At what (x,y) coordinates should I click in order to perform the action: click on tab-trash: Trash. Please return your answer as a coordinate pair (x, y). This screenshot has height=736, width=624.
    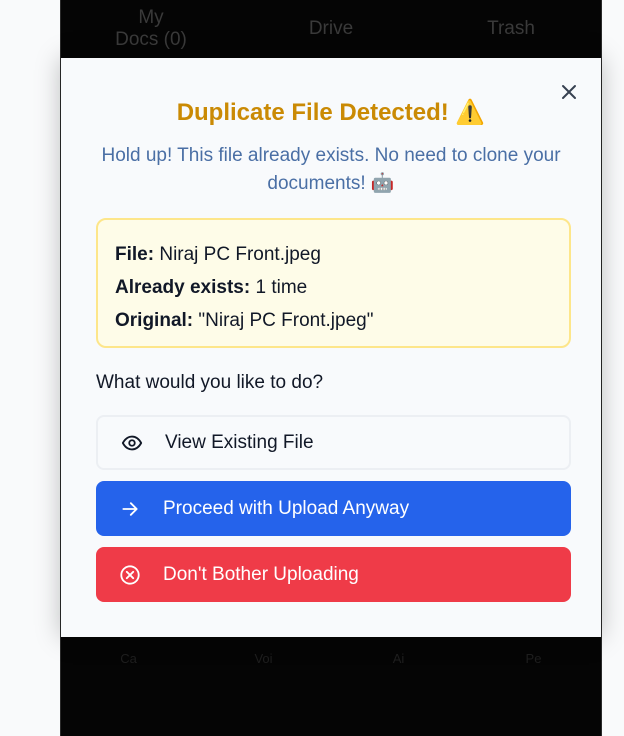
    Looking at the image, I should click on (511, 29).